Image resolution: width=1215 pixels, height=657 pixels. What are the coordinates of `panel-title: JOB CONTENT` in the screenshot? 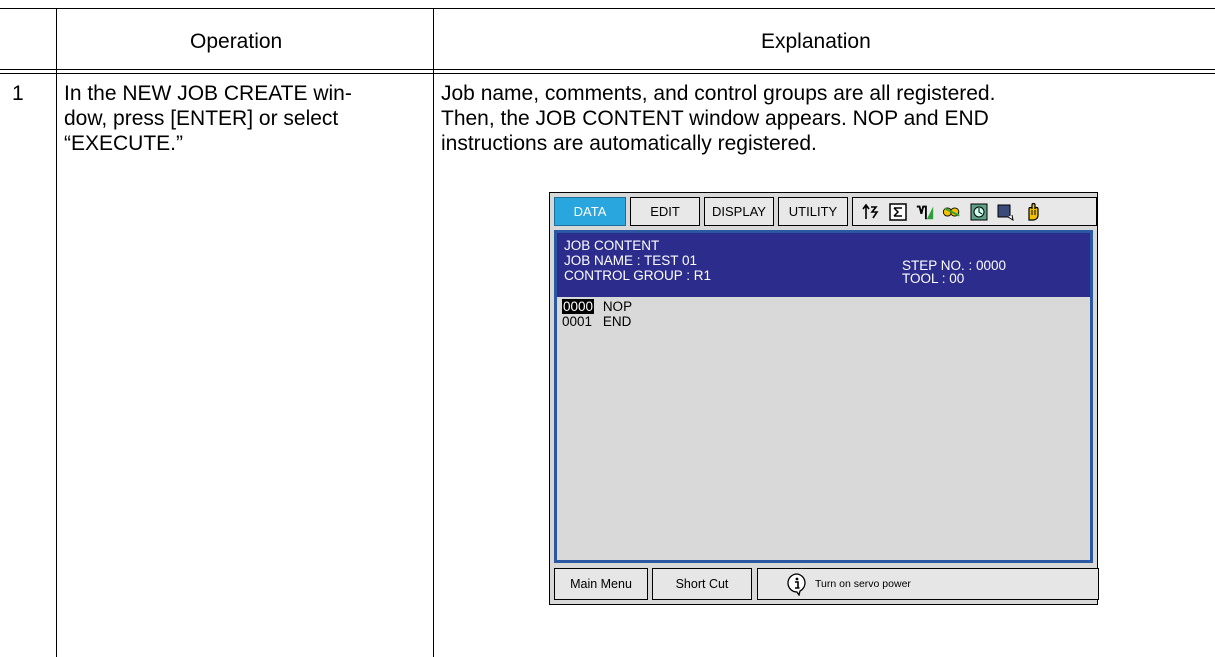 It's located at (612, 245).